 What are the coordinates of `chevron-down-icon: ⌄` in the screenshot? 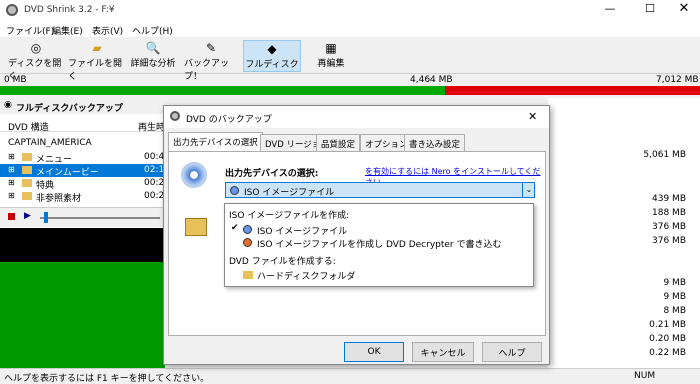 It's located at (528, 190).